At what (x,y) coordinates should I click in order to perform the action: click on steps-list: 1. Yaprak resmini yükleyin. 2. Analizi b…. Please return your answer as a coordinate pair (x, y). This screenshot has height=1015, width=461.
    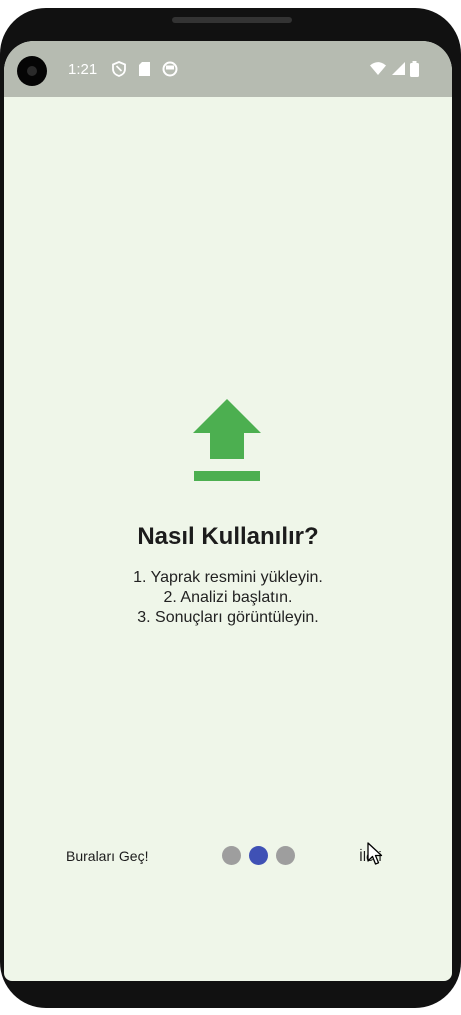
    Looking at the image, I should click on (228, 598).